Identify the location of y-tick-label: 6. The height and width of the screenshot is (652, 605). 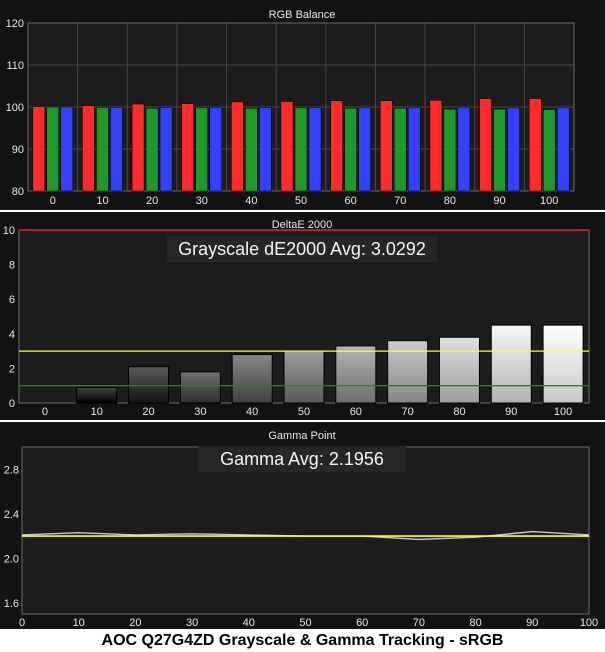
(12, 300).